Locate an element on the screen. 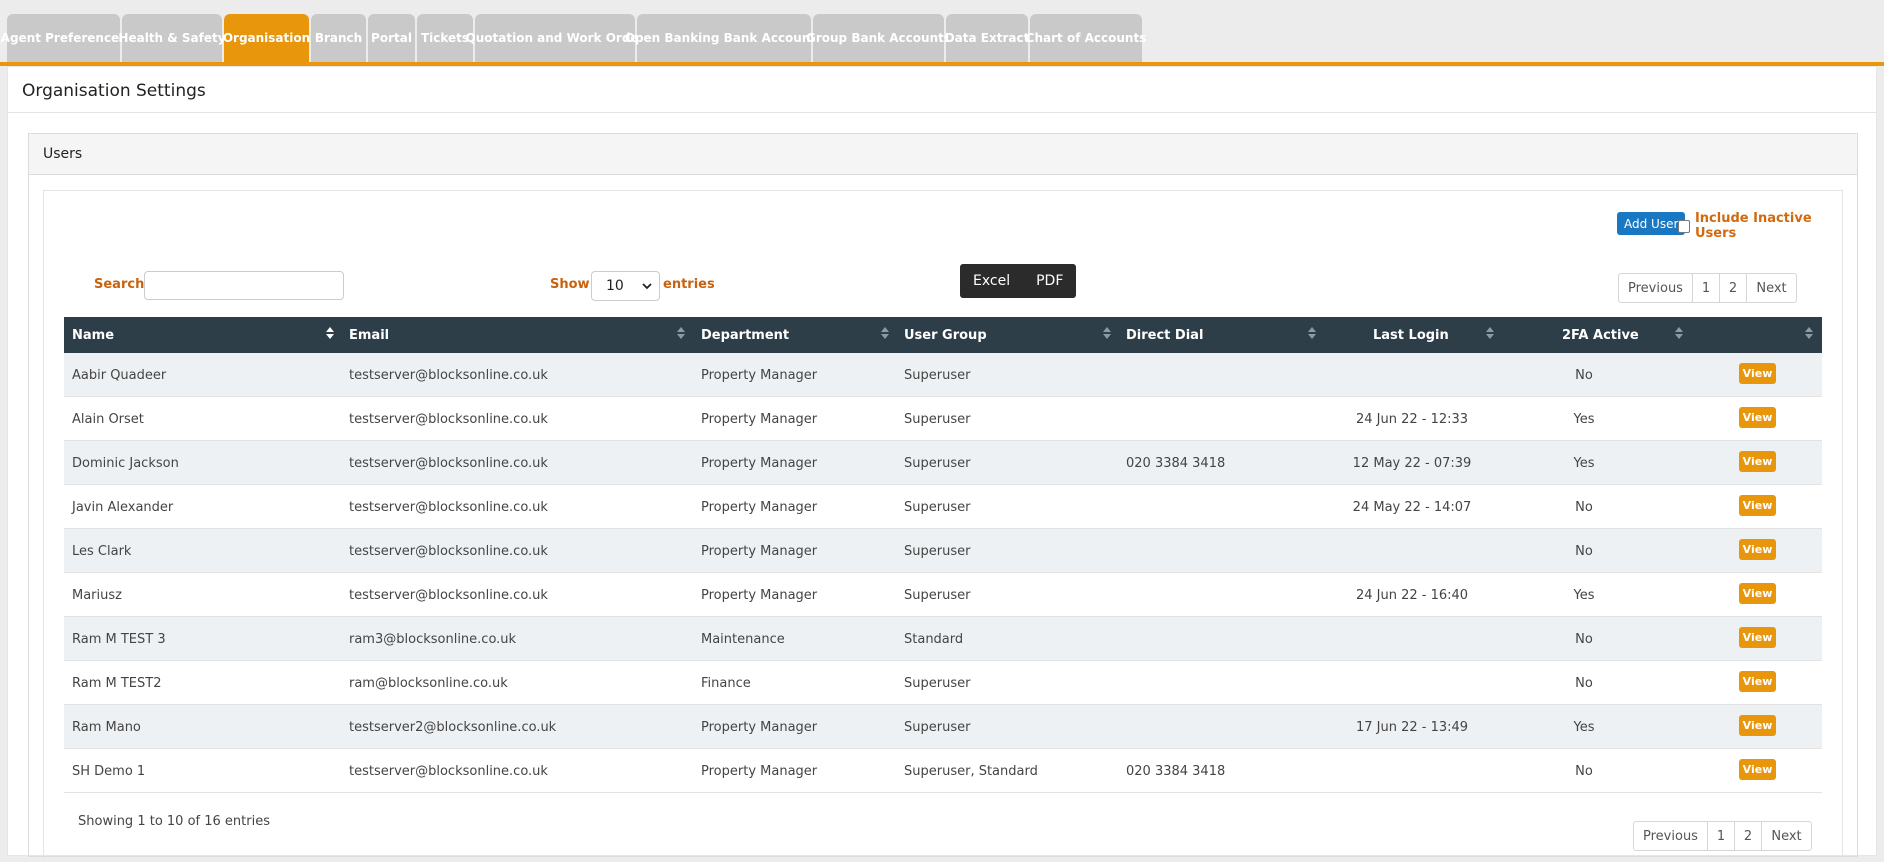 Image resolution: width=1884 pixels, height=862 pixels. column-header-name: Name is located at coordinates (93, 335).